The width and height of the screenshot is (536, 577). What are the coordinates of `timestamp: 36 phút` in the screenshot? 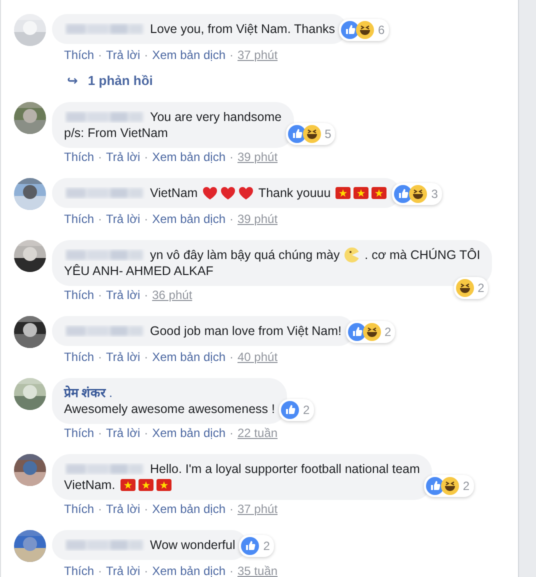 It's located at (172, 295).